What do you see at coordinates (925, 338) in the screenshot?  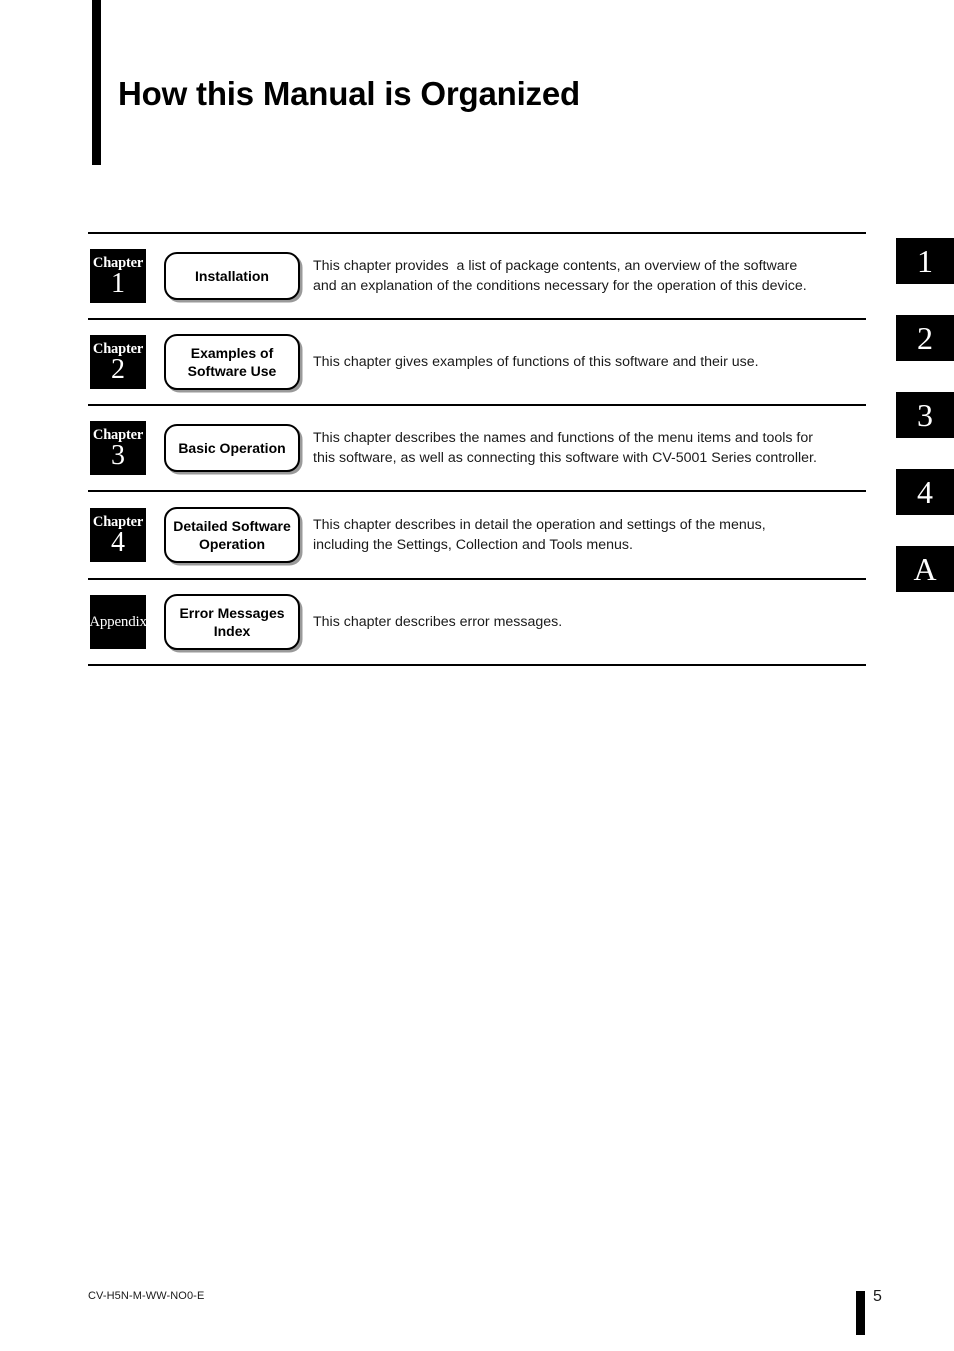 I see `thumb-tab-2: 2` at bounding box center [925, 338].